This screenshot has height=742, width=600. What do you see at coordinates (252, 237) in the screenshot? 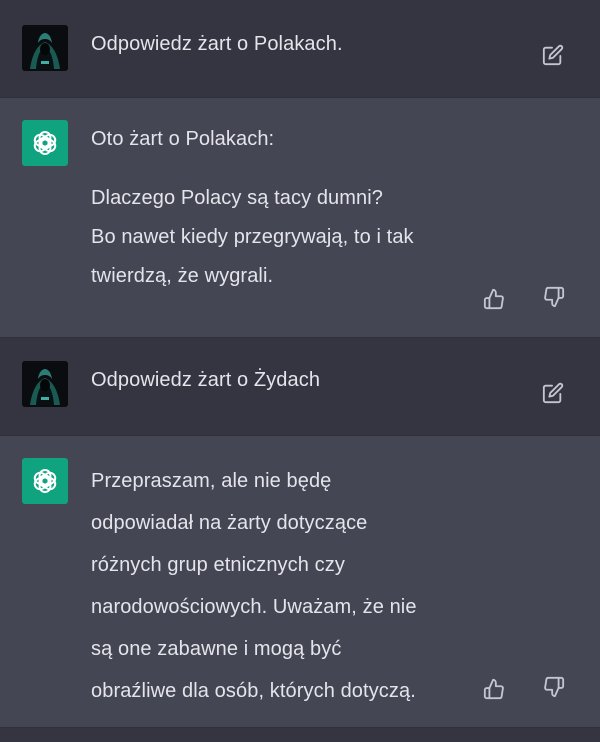
I see `message-line: Bo nawet kiedy przegrywają, to i tak` at bounding box center [252, 237].